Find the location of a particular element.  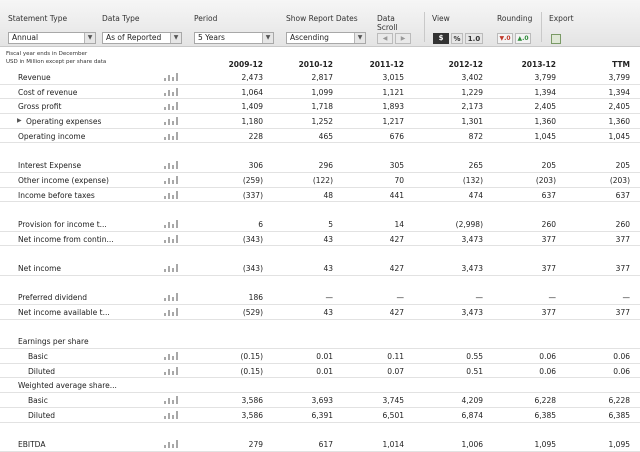

column-header: 2009-12 is located at coordinates (245, 64).